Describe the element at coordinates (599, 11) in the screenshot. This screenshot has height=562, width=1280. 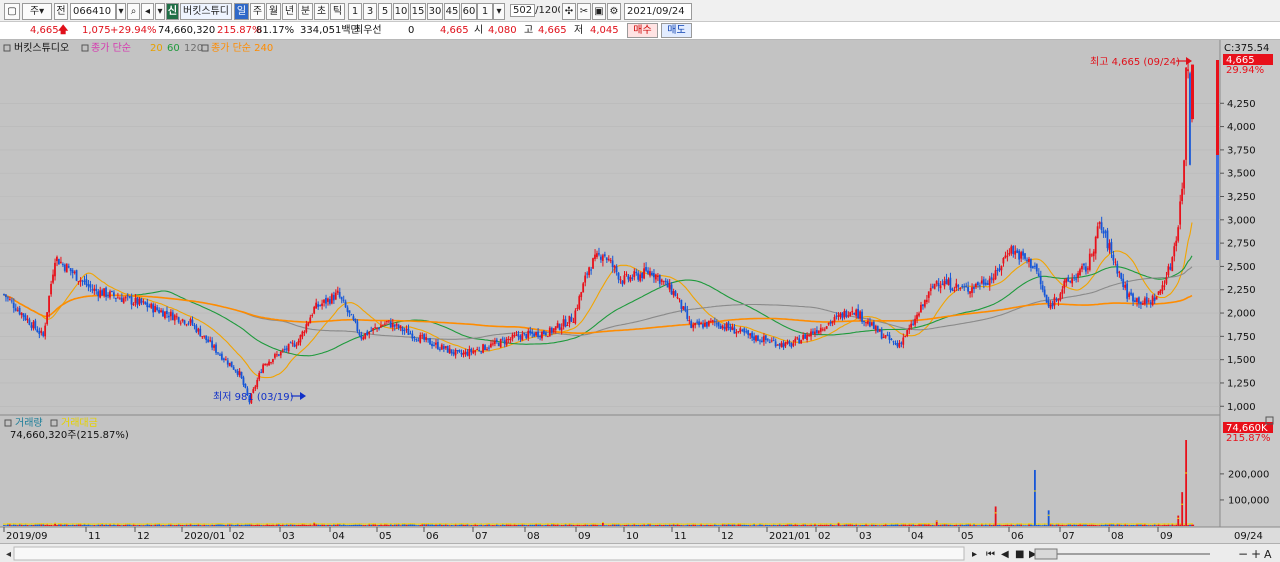
I see `save-icon: ▣` at that location.